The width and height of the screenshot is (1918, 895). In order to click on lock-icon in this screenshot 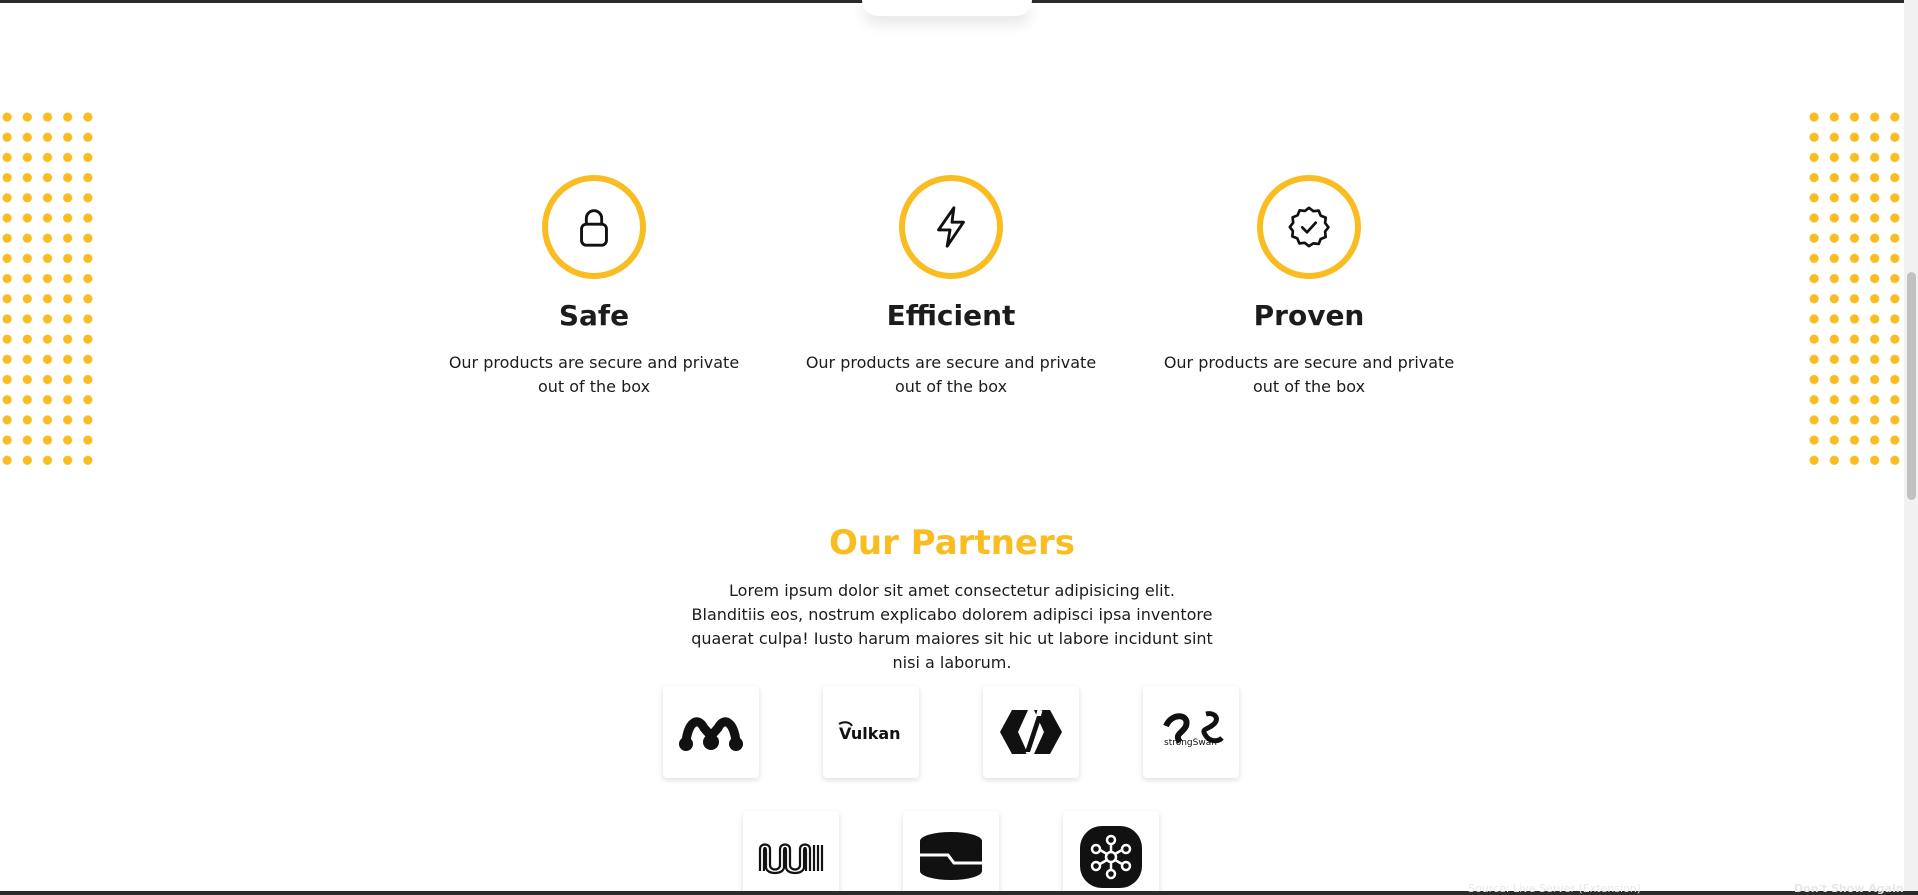, I will do `click(594, 228)`.